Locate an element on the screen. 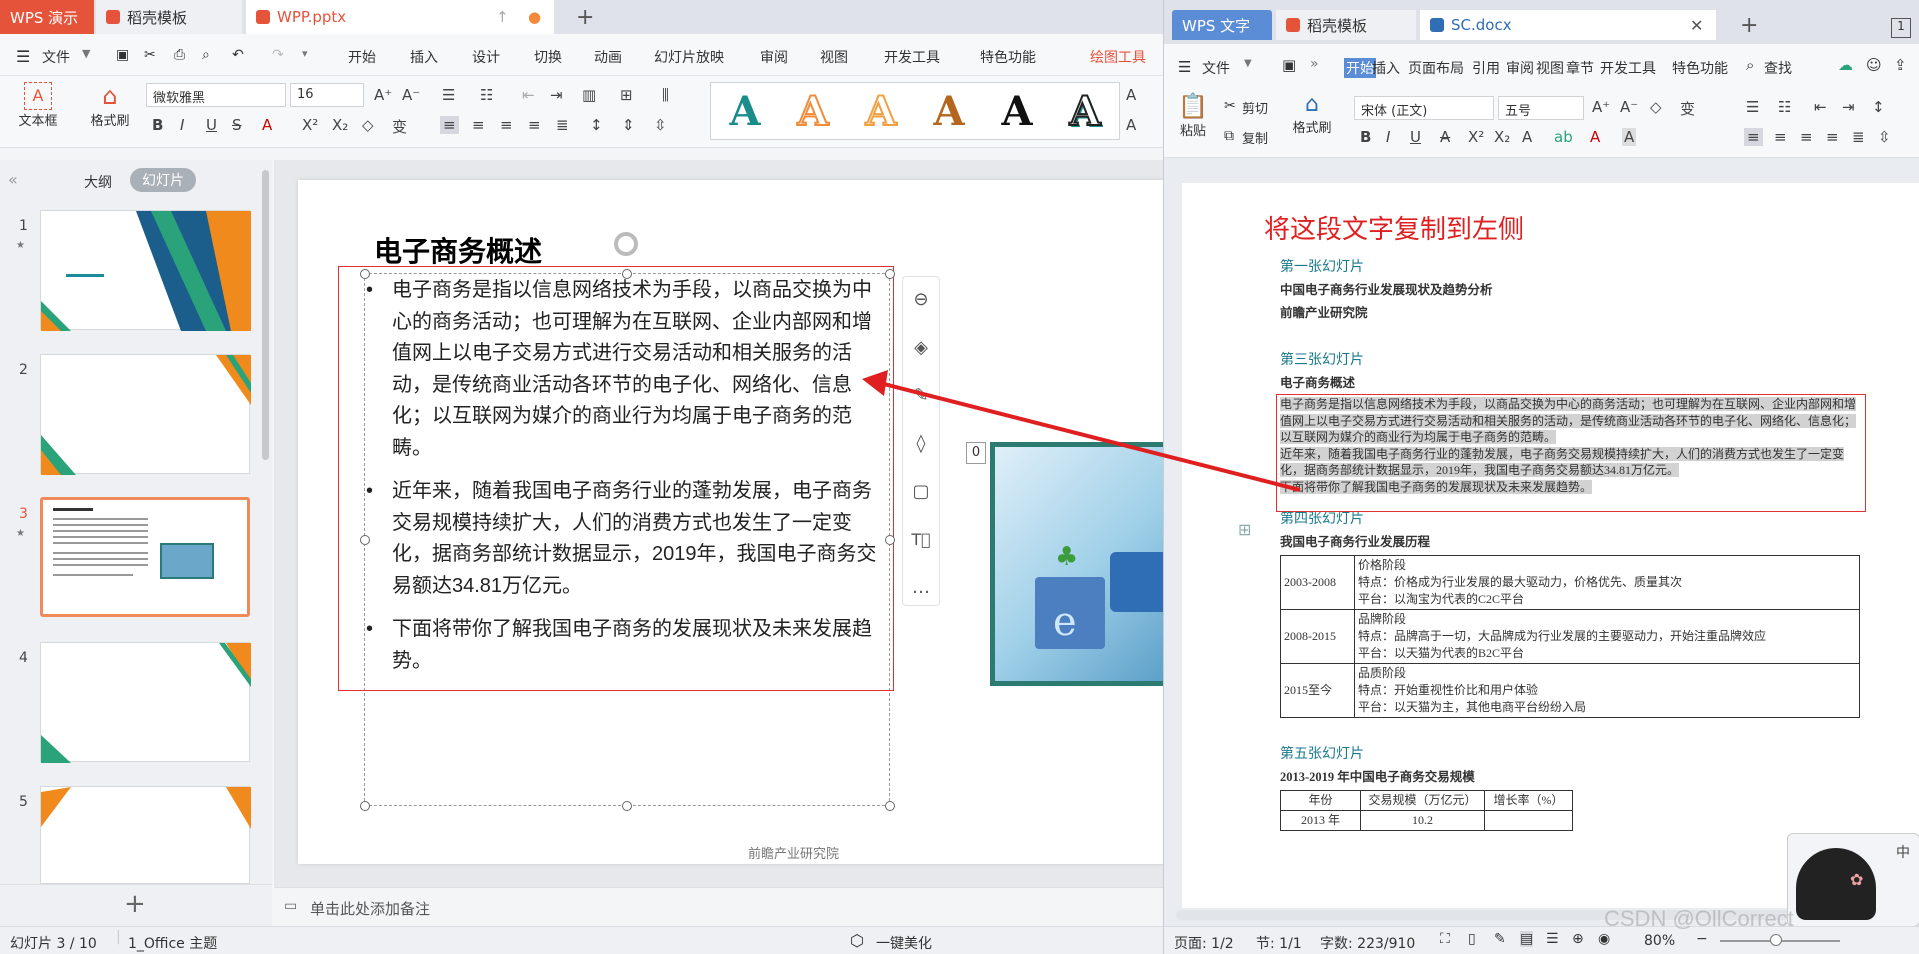 The width and height of the screenshot is (1919, 954). shrink-font-icon: A⁻ is located at coordinates (1629, 107).